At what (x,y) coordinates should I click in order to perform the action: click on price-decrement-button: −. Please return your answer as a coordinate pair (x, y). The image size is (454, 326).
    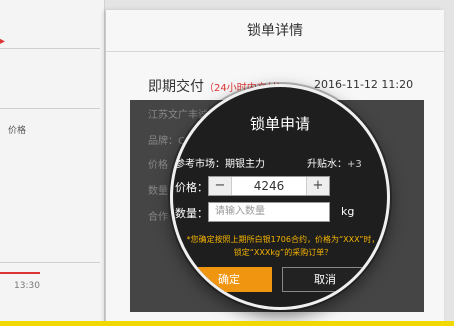
    Looking at the image, I should click on (220, 186).